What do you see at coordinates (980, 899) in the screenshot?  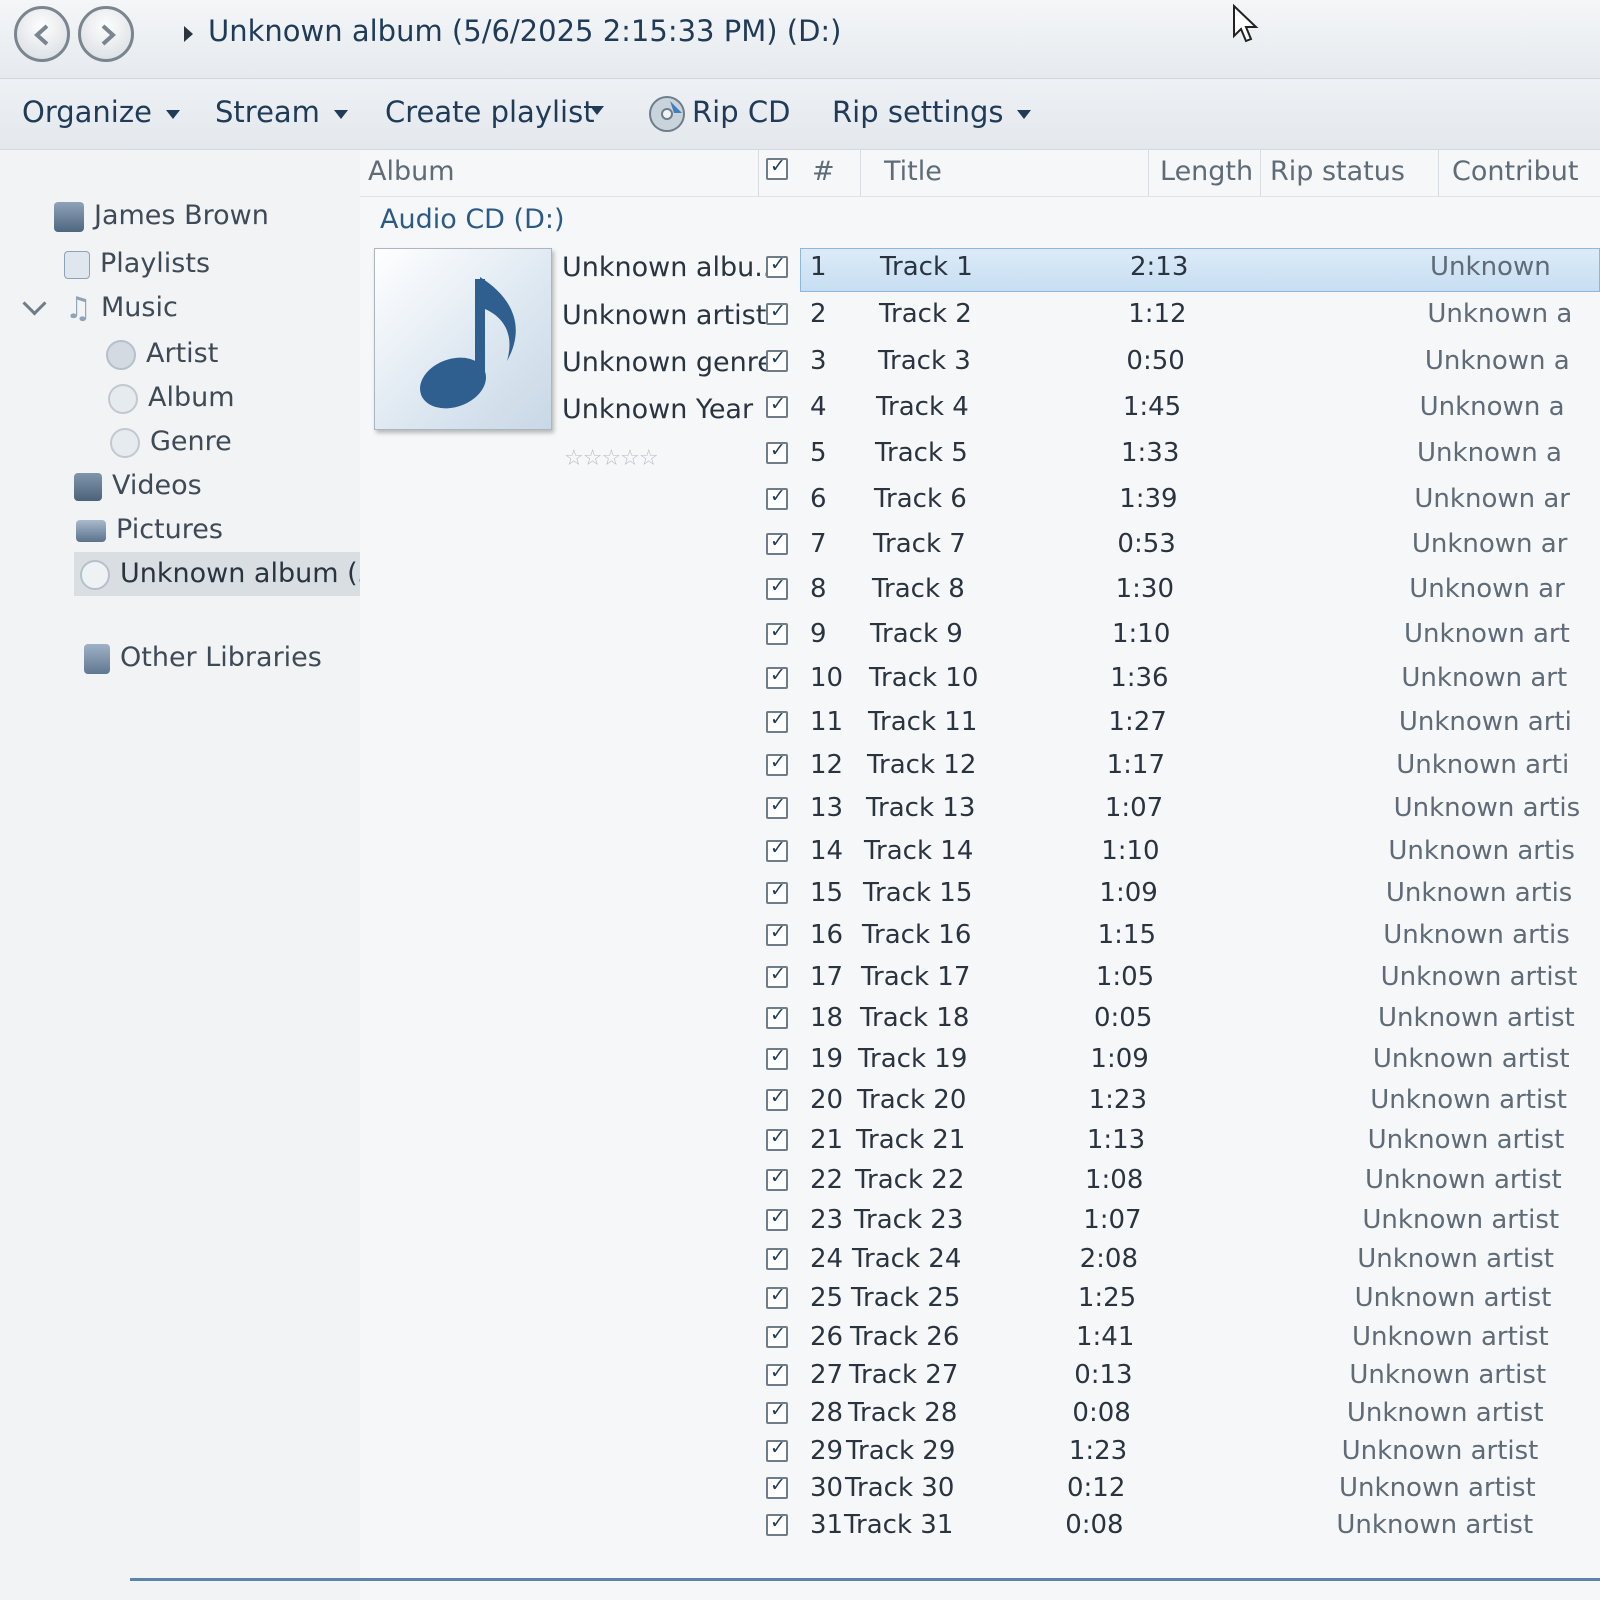 I see `track-row: 15 Track 15 1:09 Unknown artis` at bounding box center [980, 899].